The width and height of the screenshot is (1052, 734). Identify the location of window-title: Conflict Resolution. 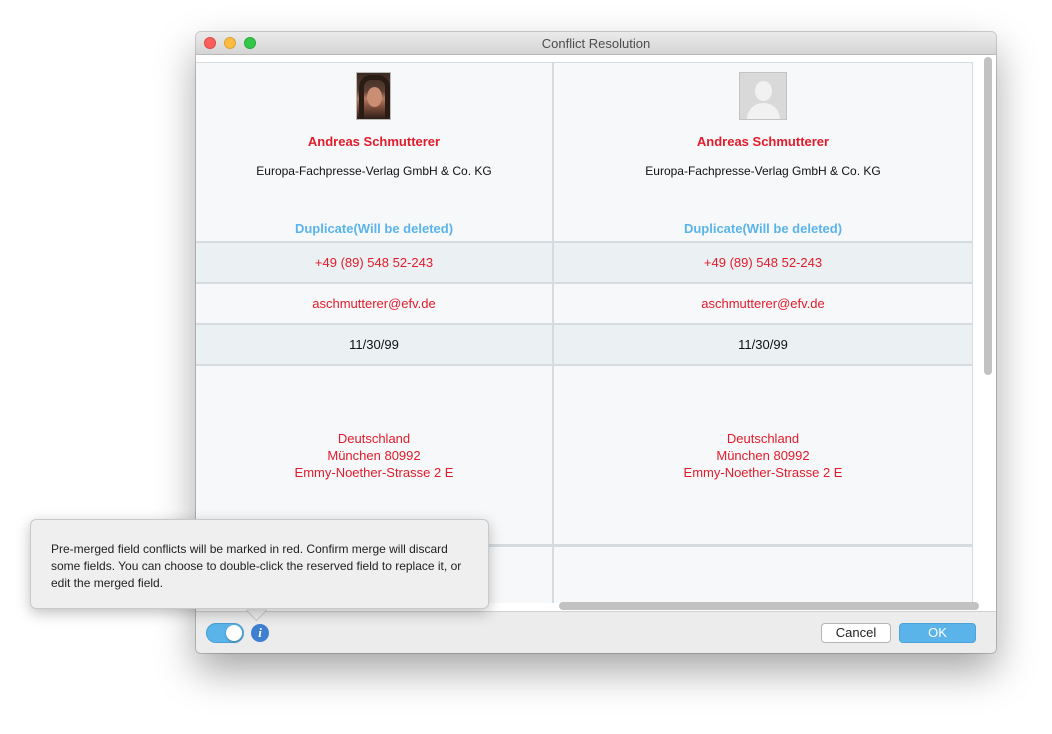
(596, 43).